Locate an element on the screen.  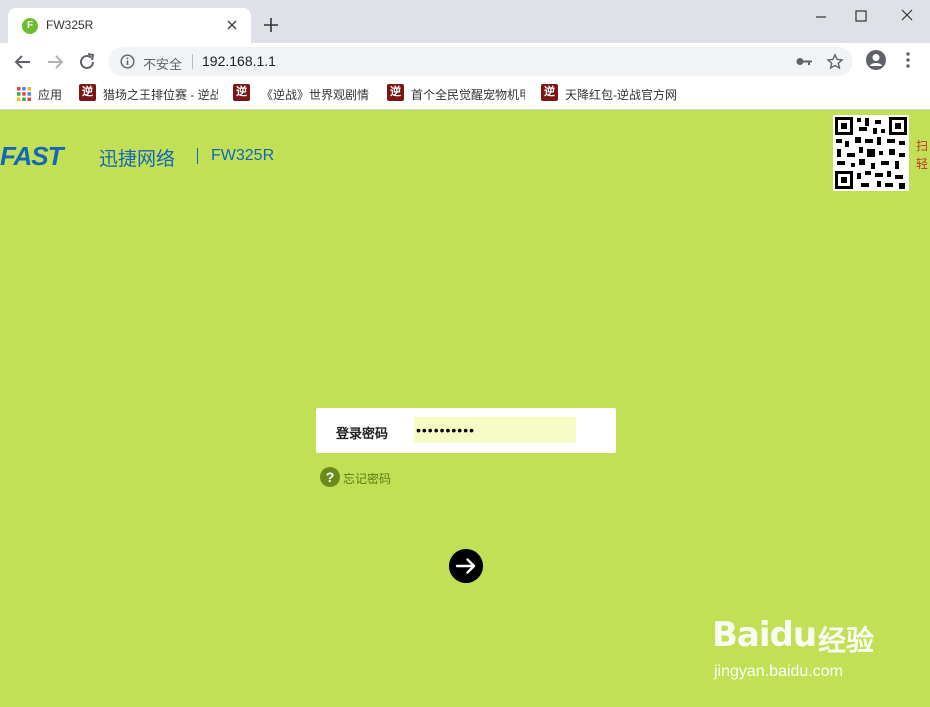
password-input is located at coordinates (495, 430).